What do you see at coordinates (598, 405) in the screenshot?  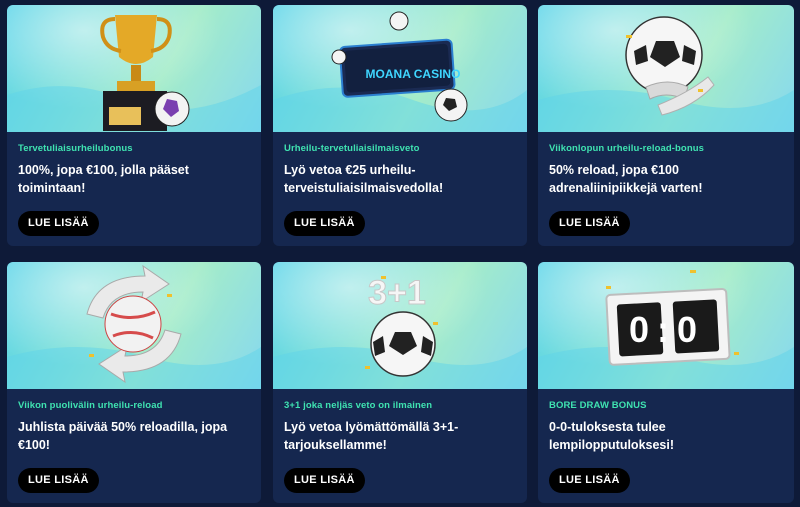 I see `promo-category: BORE DRAW BONUS` at bounding box center [598, 405].